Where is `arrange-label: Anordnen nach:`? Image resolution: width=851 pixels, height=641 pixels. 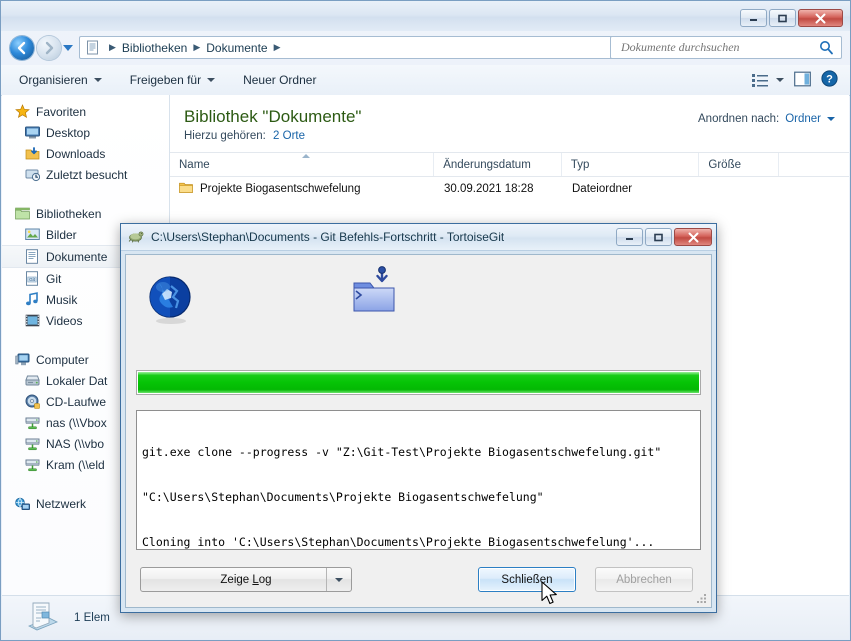 arrange-label: Anordnen nach: is located at coordinates (739, 119).